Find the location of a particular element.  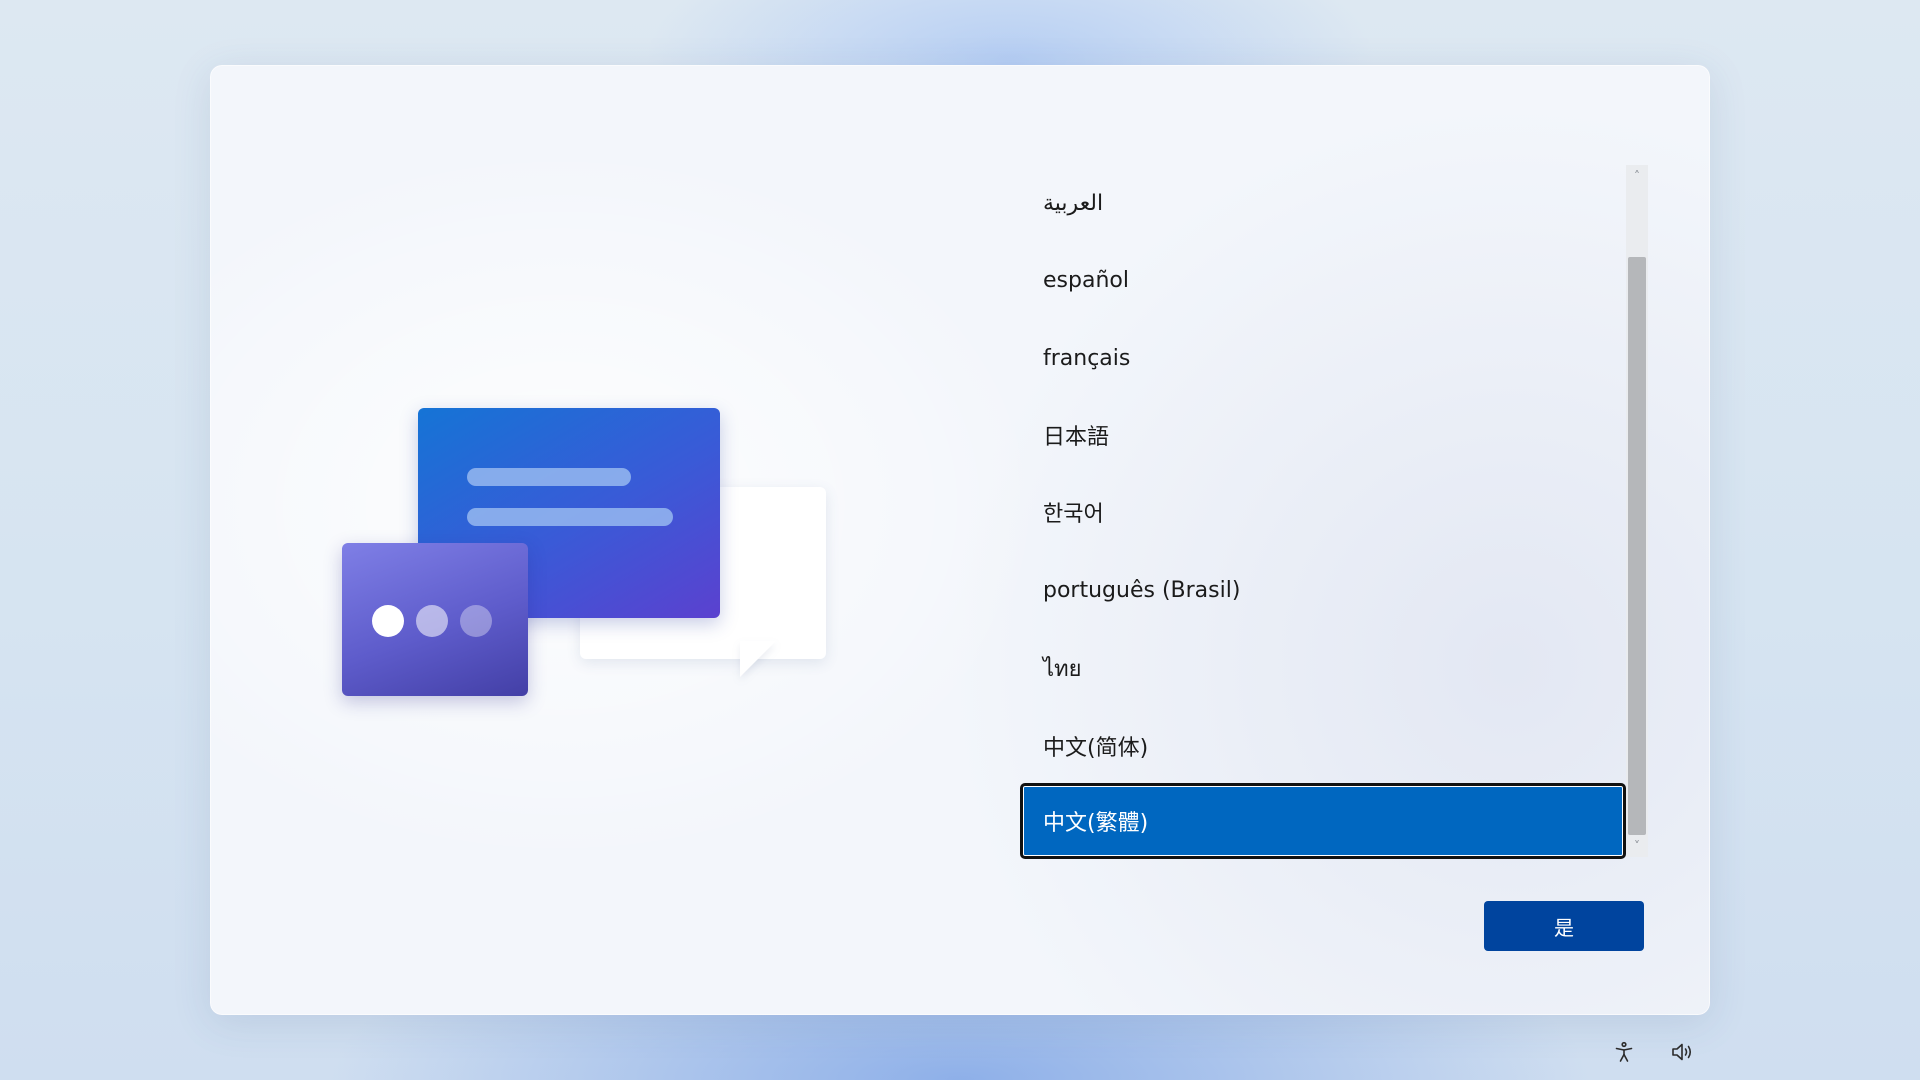

language-item: 中文(简体) is located at coordinates (1323, 746).